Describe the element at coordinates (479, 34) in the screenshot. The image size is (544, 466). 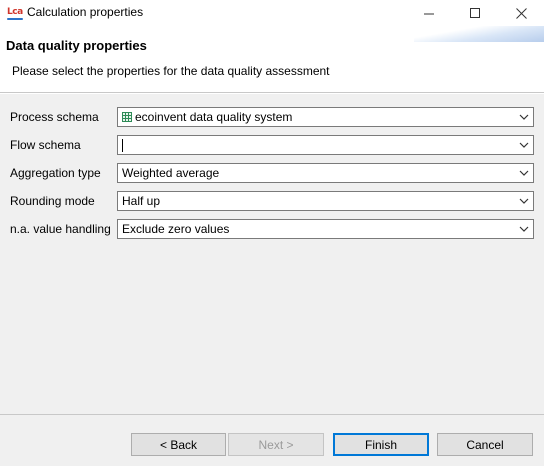
I see `header-banner` at that location.